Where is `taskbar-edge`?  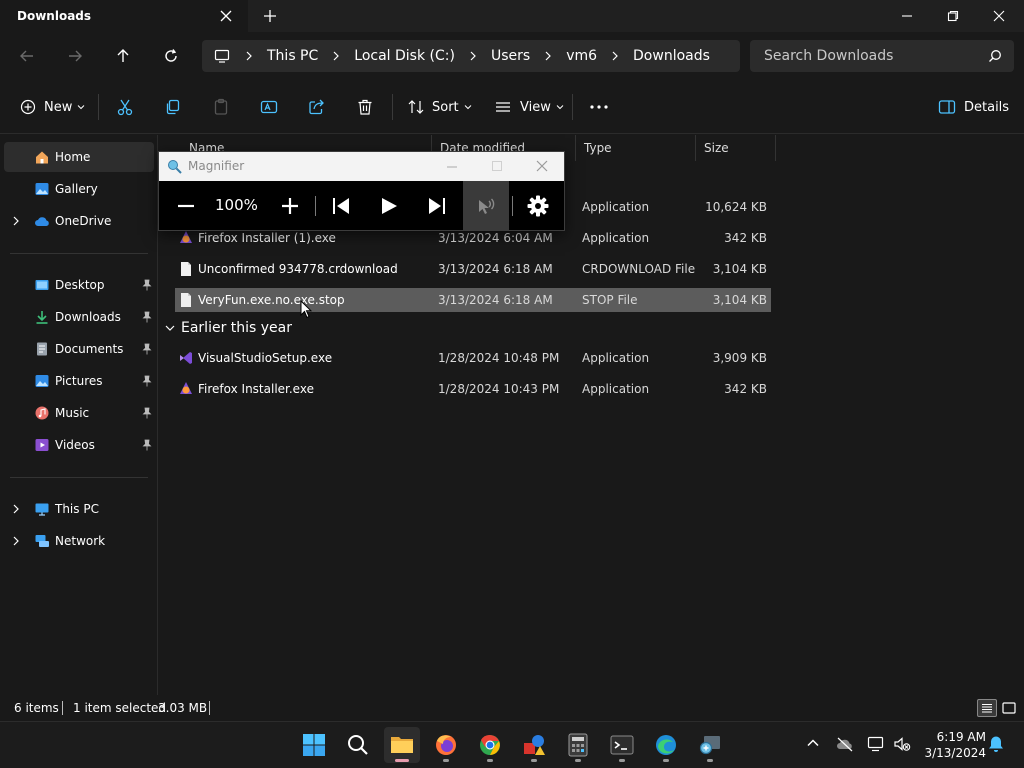
taskbar-edge is located at coordinates (666, 745).